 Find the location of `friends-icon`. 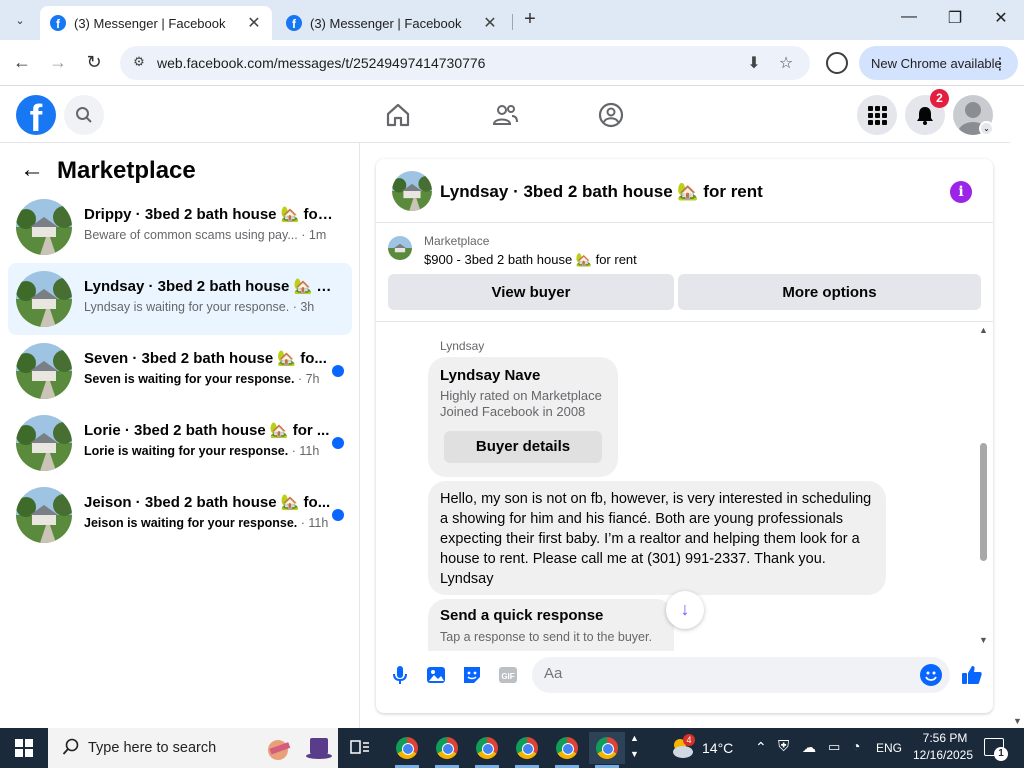

friends-icon is located at coordinates (505, 115).